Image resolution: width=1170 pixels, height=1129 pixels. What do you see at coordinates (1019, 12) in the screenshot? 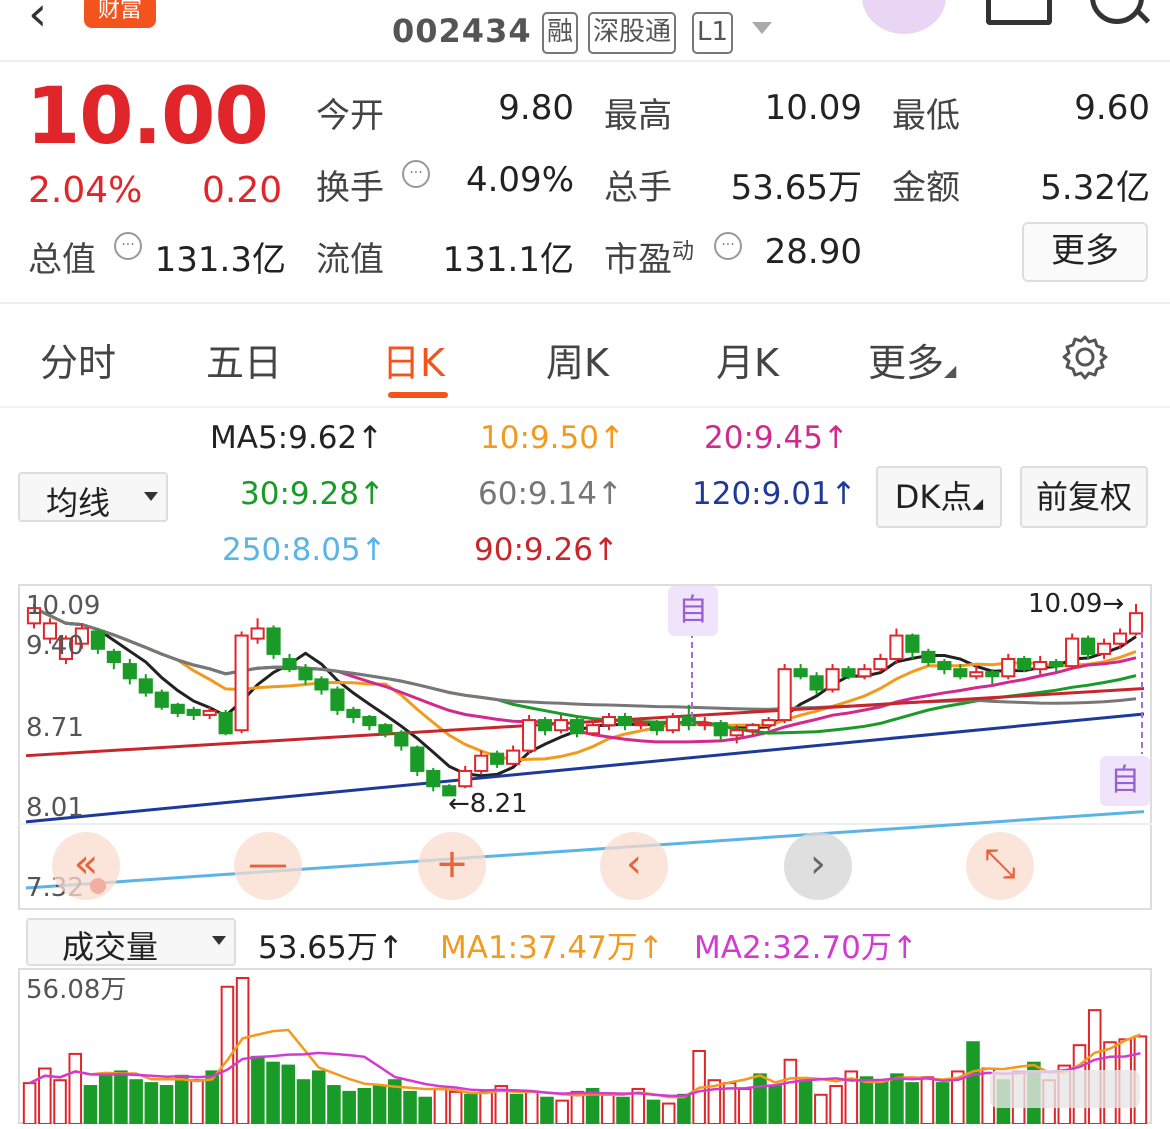
I see `share-box-icon` at bounding box center [1019, 12].